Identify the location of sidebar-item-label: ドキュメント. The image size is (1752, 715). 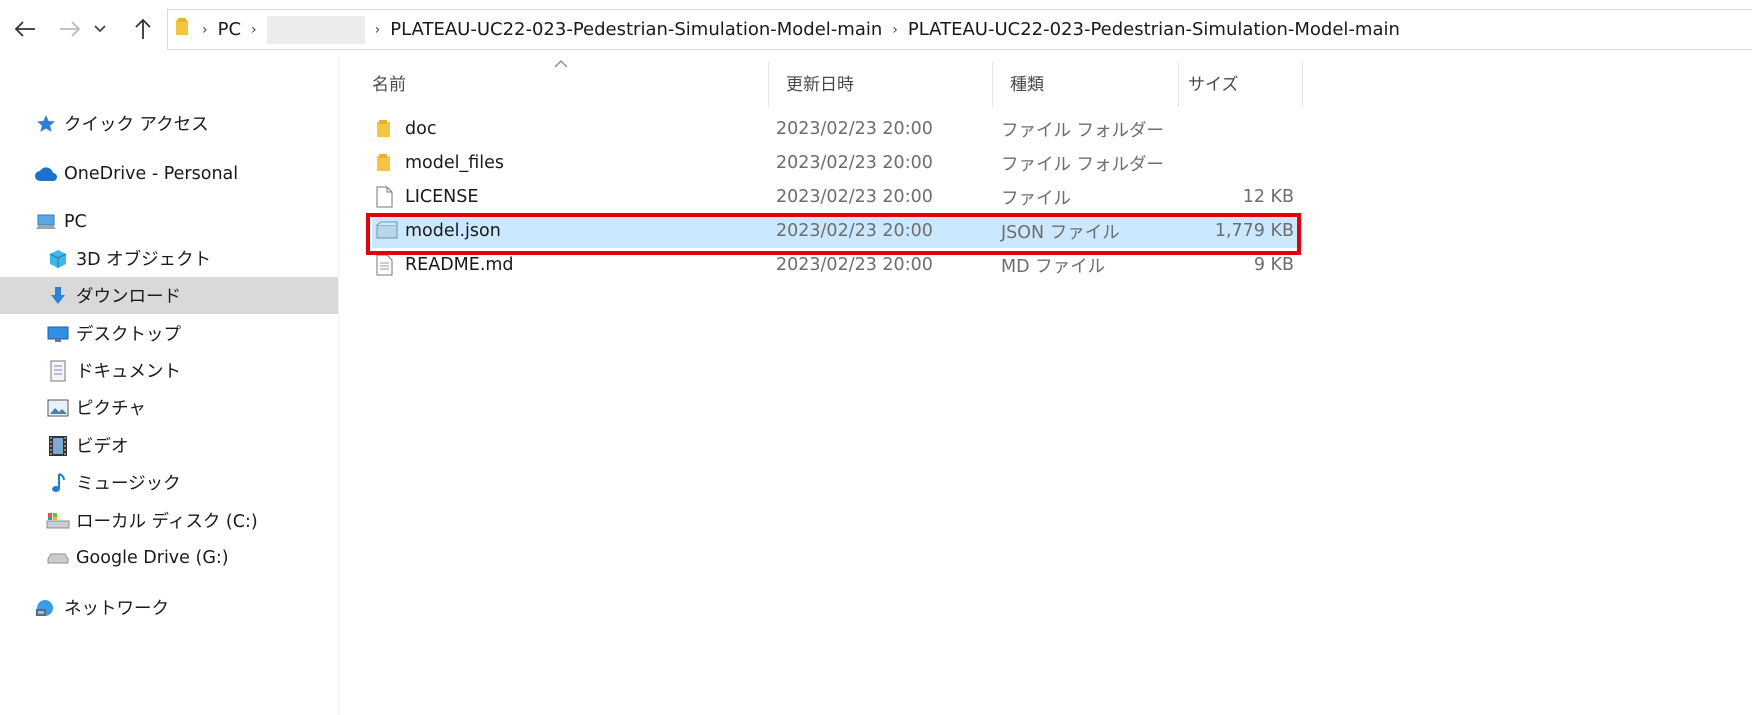
(128, 372).